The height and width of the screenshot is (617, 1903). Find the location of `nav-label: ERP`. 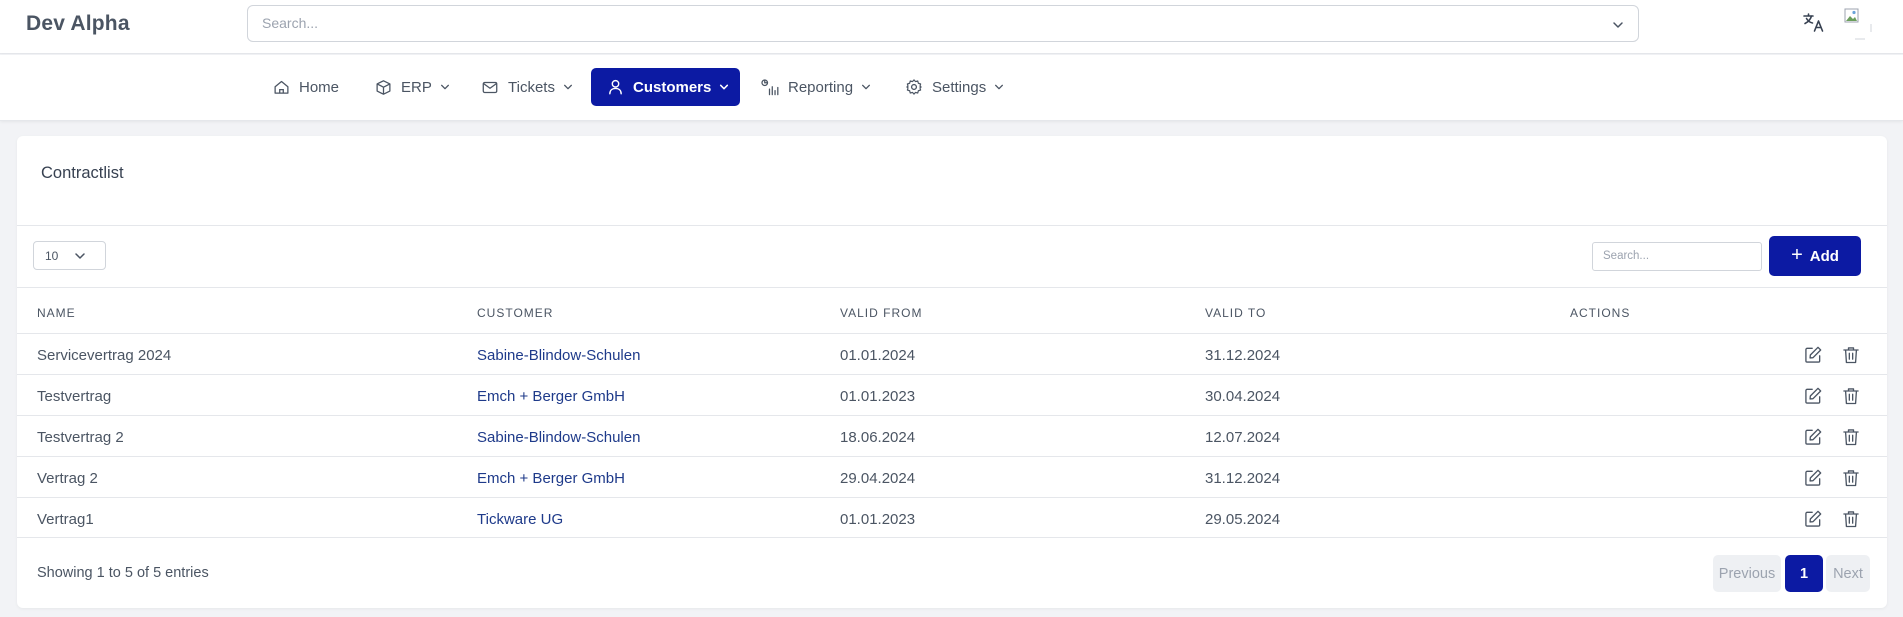

nav-label: ERP is located at coordinates (416, 87).